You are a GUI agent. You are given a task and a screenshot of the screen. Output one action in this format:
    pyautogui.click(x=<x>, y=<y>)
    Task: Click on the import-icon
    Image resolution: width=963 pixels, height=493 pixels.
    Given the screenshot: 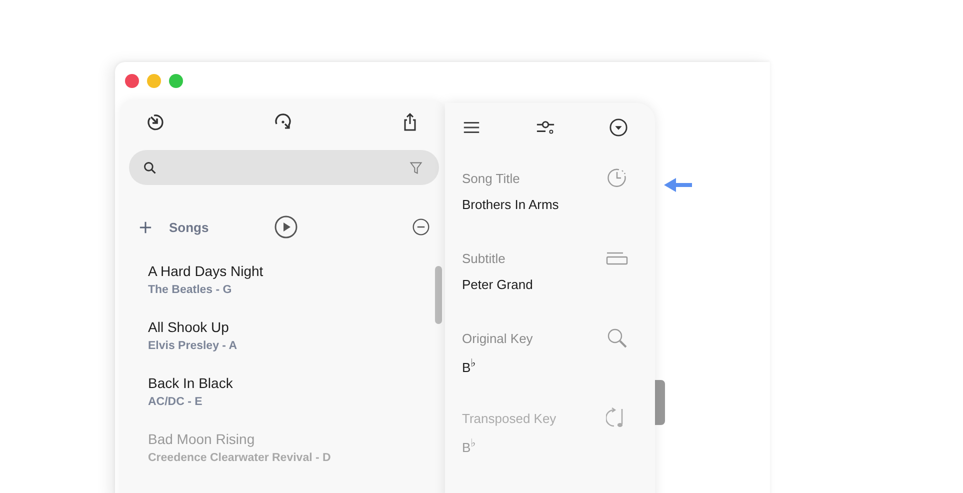 What is the action you would take?
    pyautogui.click(x=156, y=122)
    